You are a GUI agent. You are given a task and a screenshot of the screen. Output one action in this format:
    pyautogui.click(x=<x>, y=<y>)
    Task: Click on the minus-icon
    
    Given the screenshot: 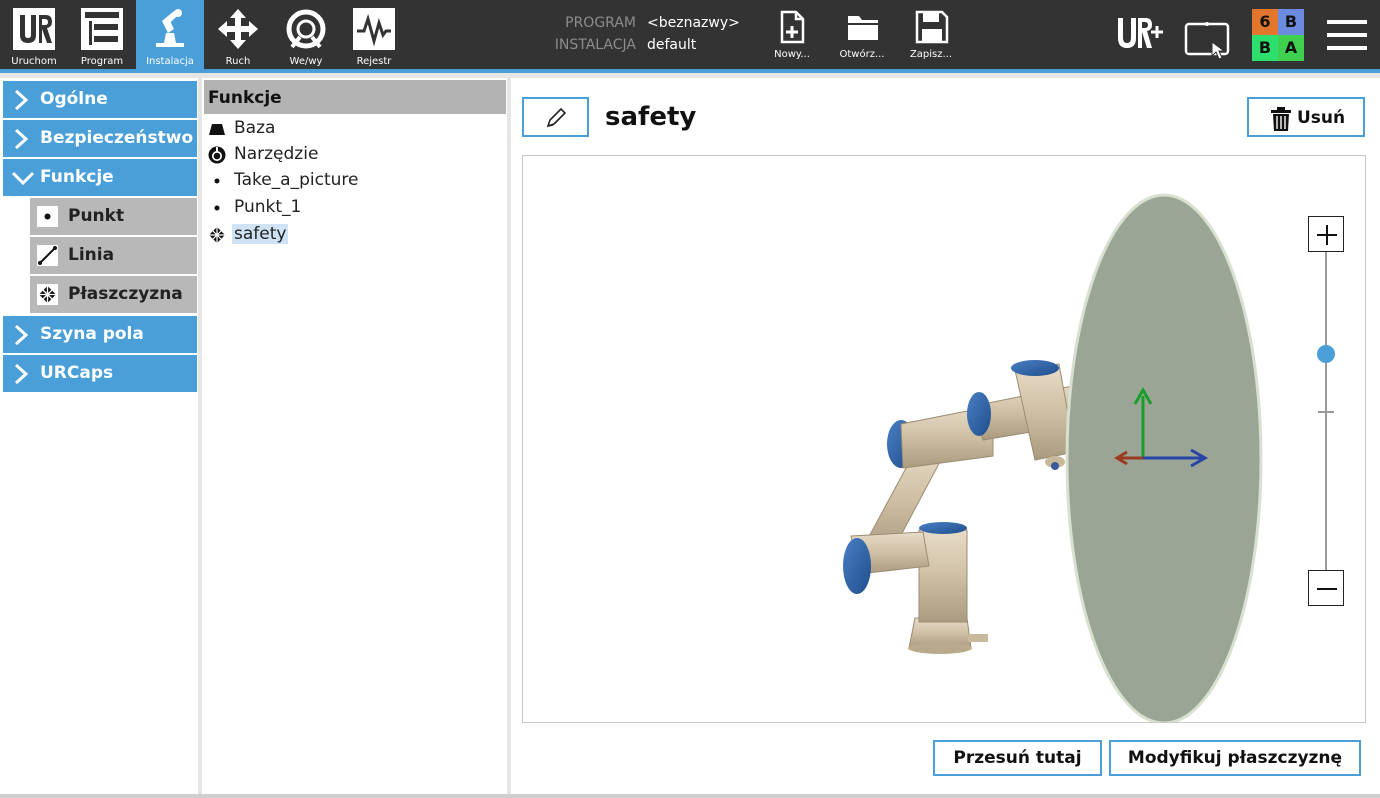 What is the action you would take?
    pyautogui.click(x=1327, y=589)
    